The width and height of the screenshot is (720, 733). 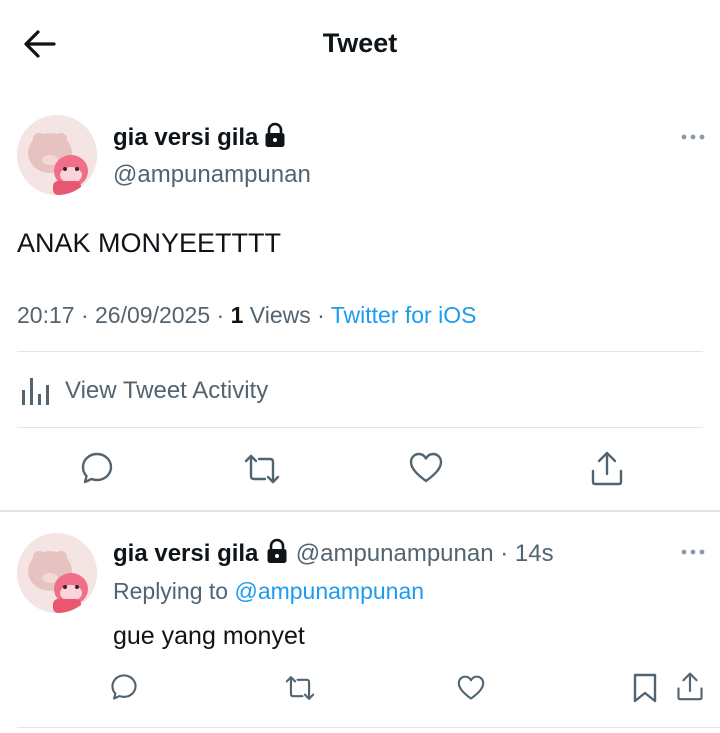 I want to click on like-button, so click(x=426, y=468).